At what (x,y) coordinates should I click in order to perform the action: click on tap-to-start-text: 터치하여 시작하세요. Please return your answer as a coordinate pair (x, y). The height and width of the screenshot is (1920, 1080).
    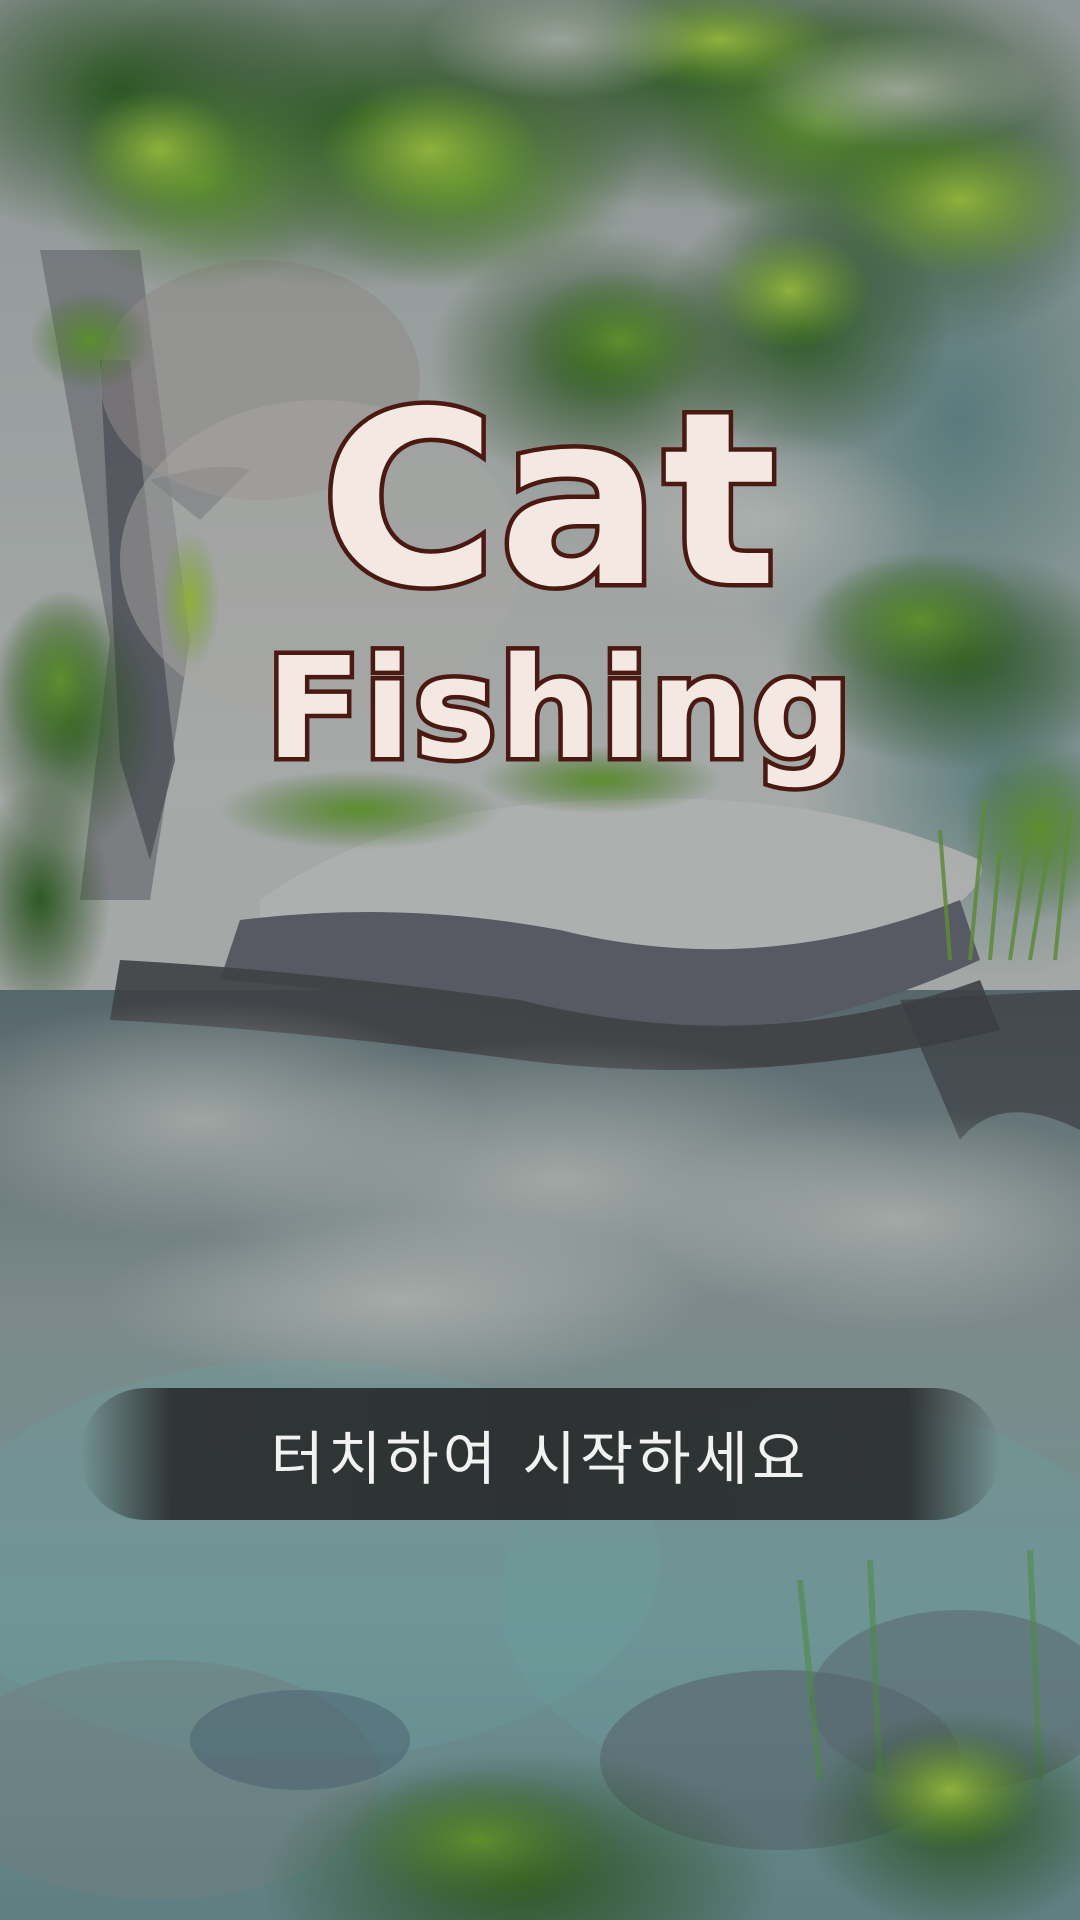
    Looking at the image, I should click on (540, 1459).